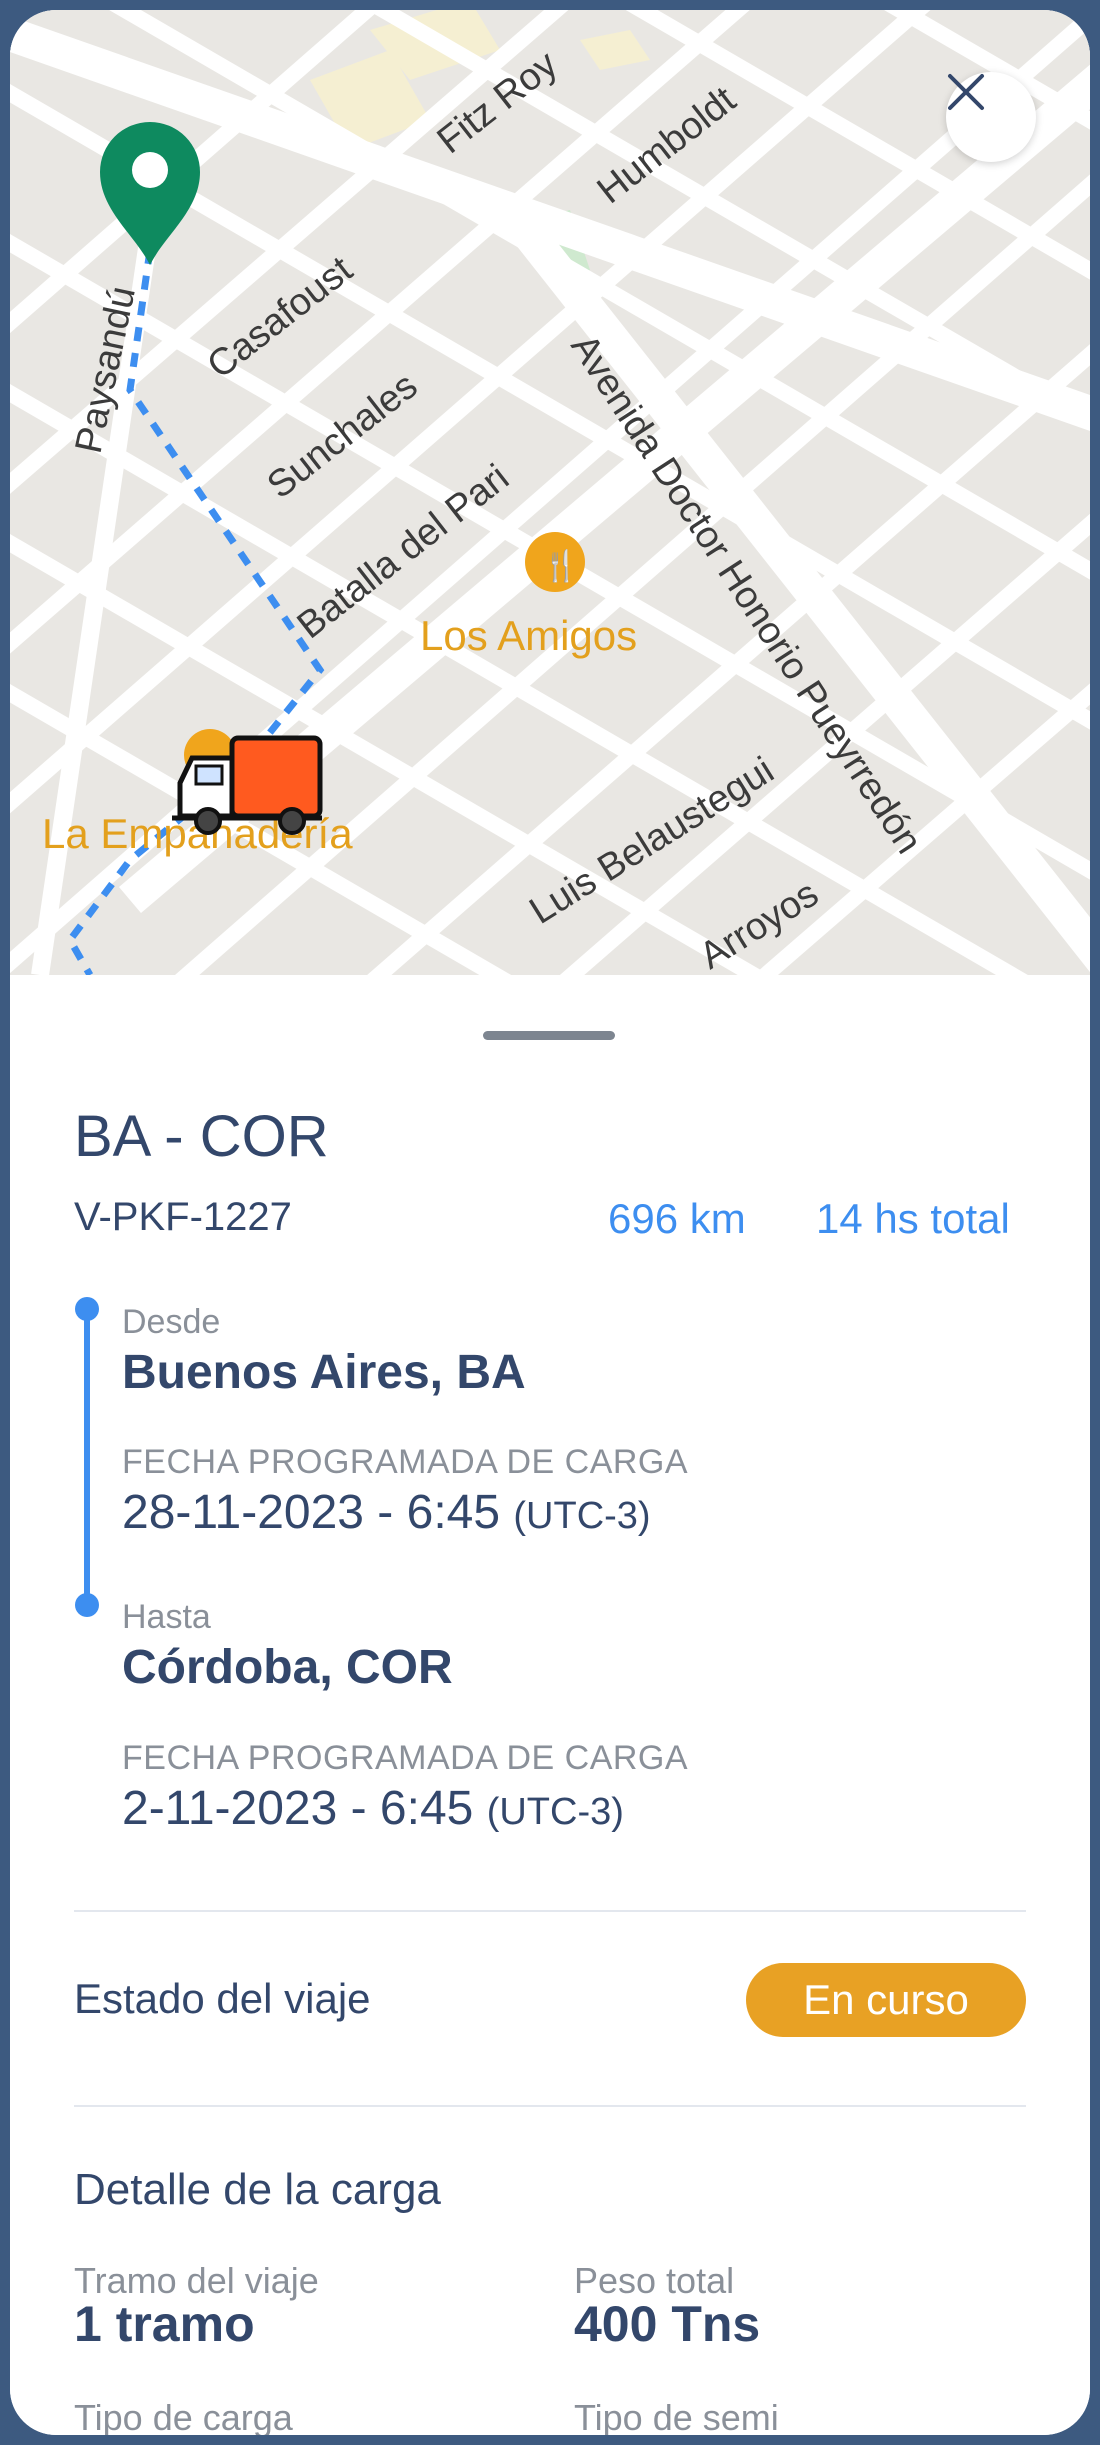 This screenshot has width=1100, height=2445. What do you see at coordinates (373, 1808) in the screenshot?
I see `destination-date: 2-11-2023 - 6:45 (UTC-3)` at bounding box center [373, 1808].